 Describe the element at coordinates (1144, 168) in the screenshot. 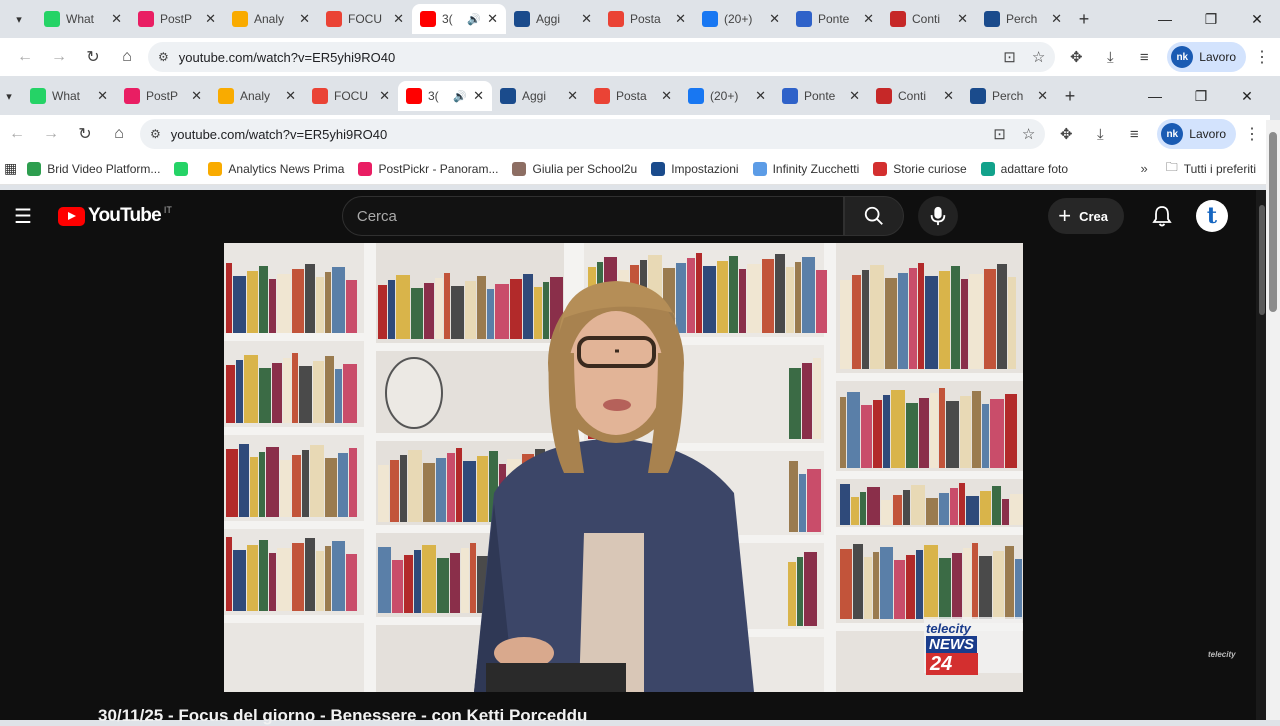

I see `bookmarks-overflow-icon: »` at that location.